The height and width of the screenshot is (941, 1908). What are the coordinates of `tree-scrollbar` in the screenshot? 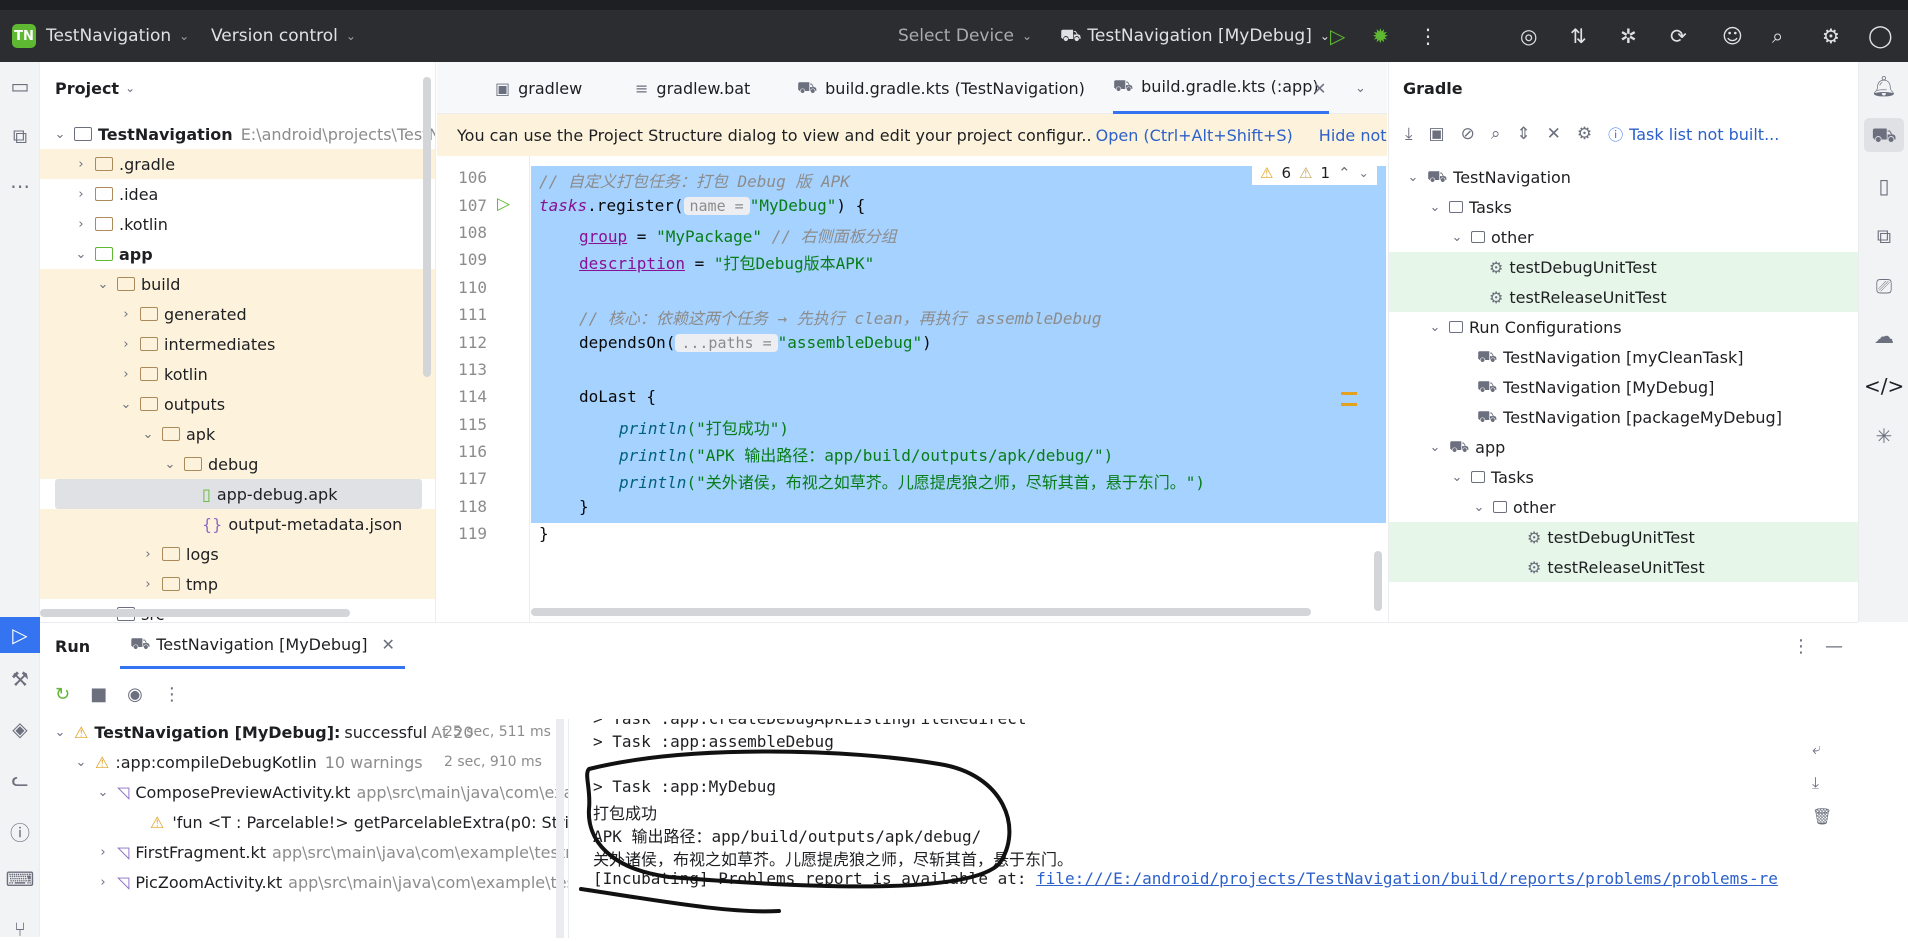 It's located at (560, 828).